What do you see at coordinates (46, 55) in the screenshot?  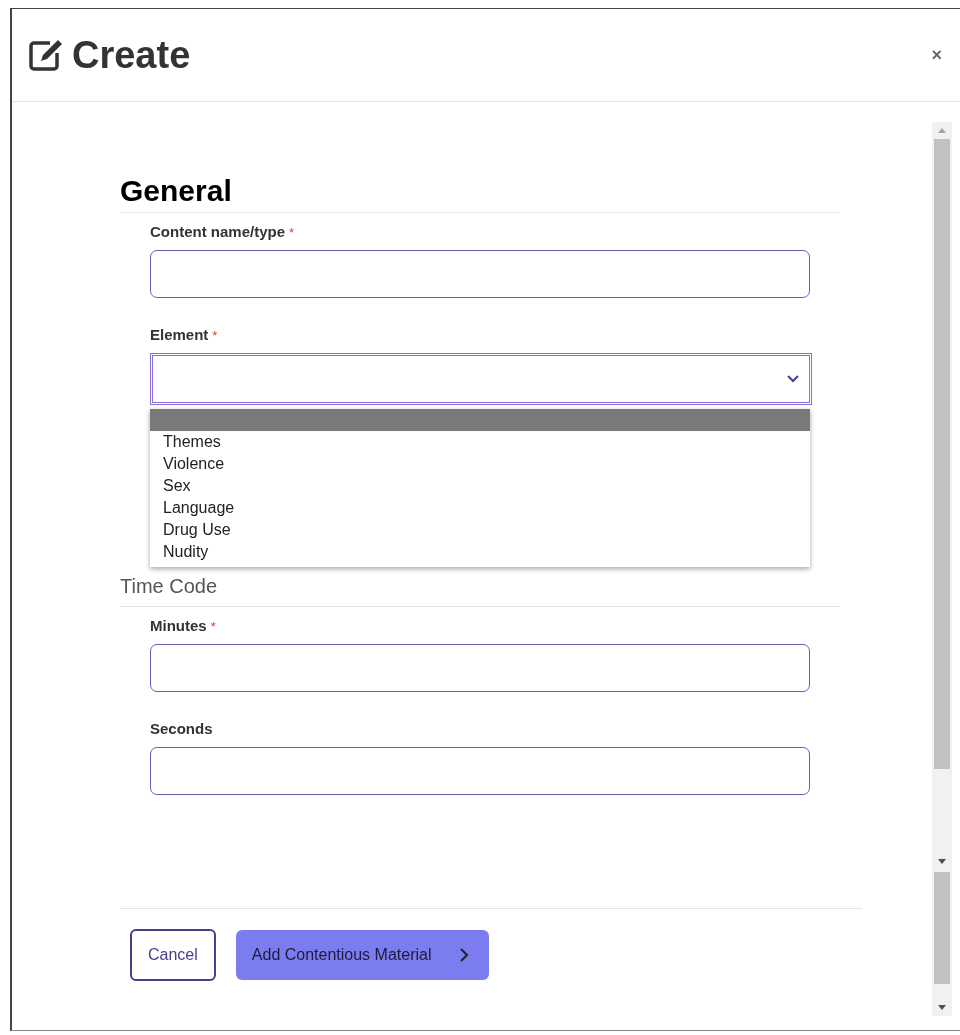 I see `edit-icon` at bounding box center [46, 55].